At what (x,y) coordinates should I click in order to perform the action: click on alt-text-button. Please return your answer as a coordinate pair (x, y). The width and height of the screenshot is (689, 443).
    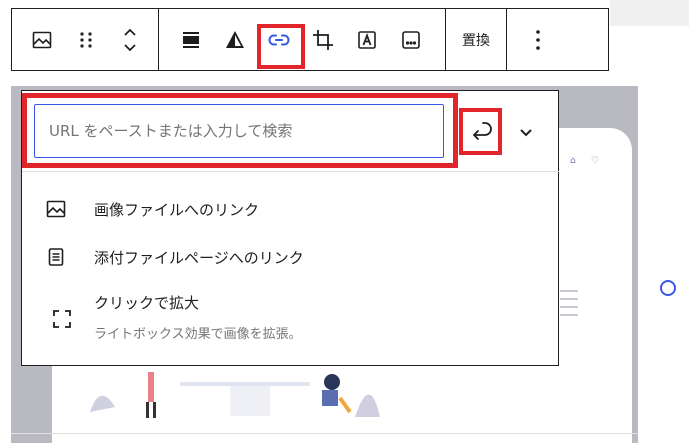
    Looking at the image, I should click on (411, 39).